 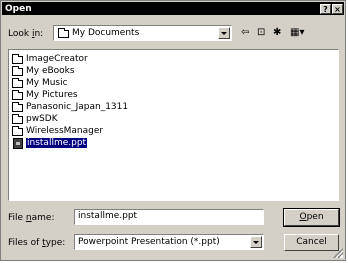 What do you see at coordinates (337, 8) in the screenshot?
I see `close-button: ×` at bounding box center [337, 8].